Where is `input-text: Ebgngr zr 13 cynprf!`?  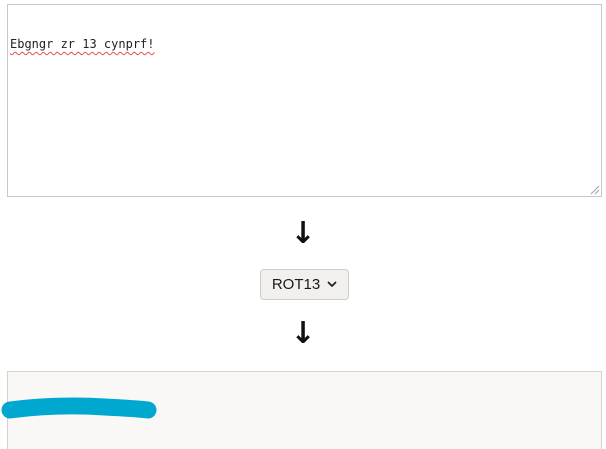
input-text: Ebgngr zr 13 cynprf! is located at coordinates (82, 44).